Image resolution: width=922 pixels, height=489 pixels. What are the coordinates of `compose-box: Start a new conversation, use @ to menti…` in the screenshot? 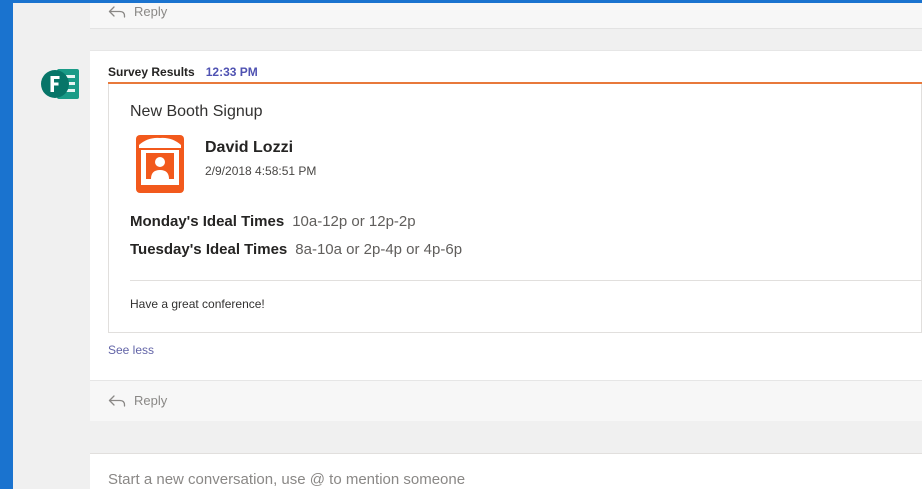 It's located at (506, 471).